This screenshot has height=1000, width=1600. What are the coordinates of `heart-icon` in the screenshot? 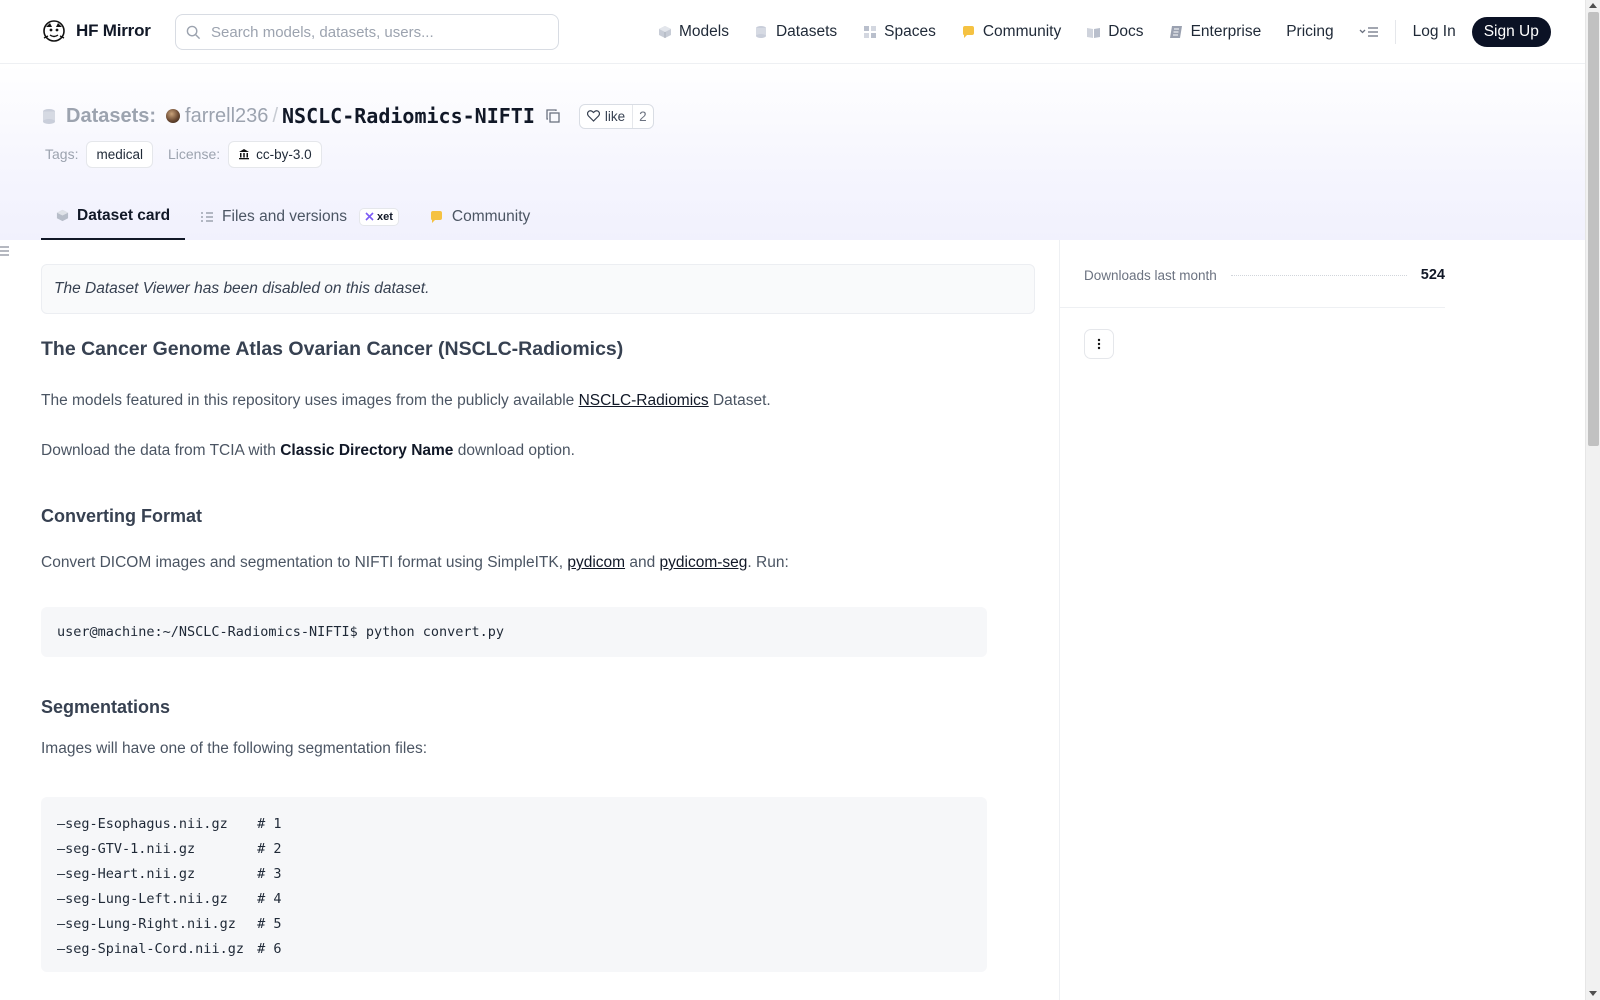 It's located at (593, 116).